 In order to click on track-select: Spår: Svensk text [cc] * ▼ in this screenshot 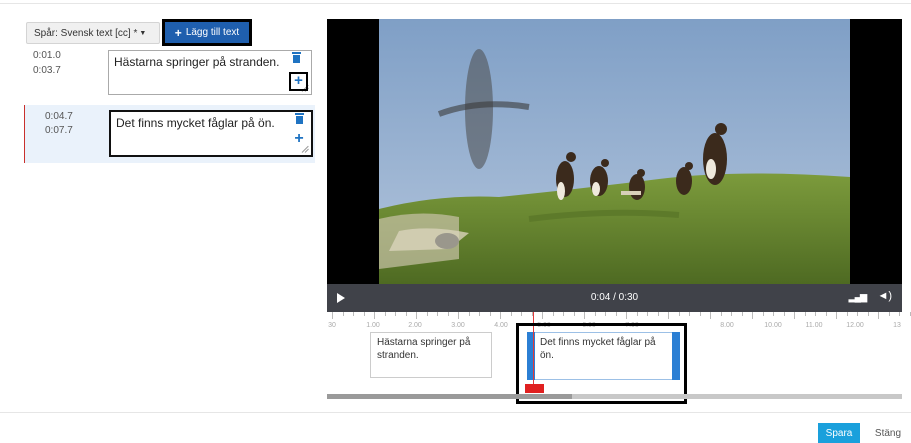, I will do `click(93, 33)`.